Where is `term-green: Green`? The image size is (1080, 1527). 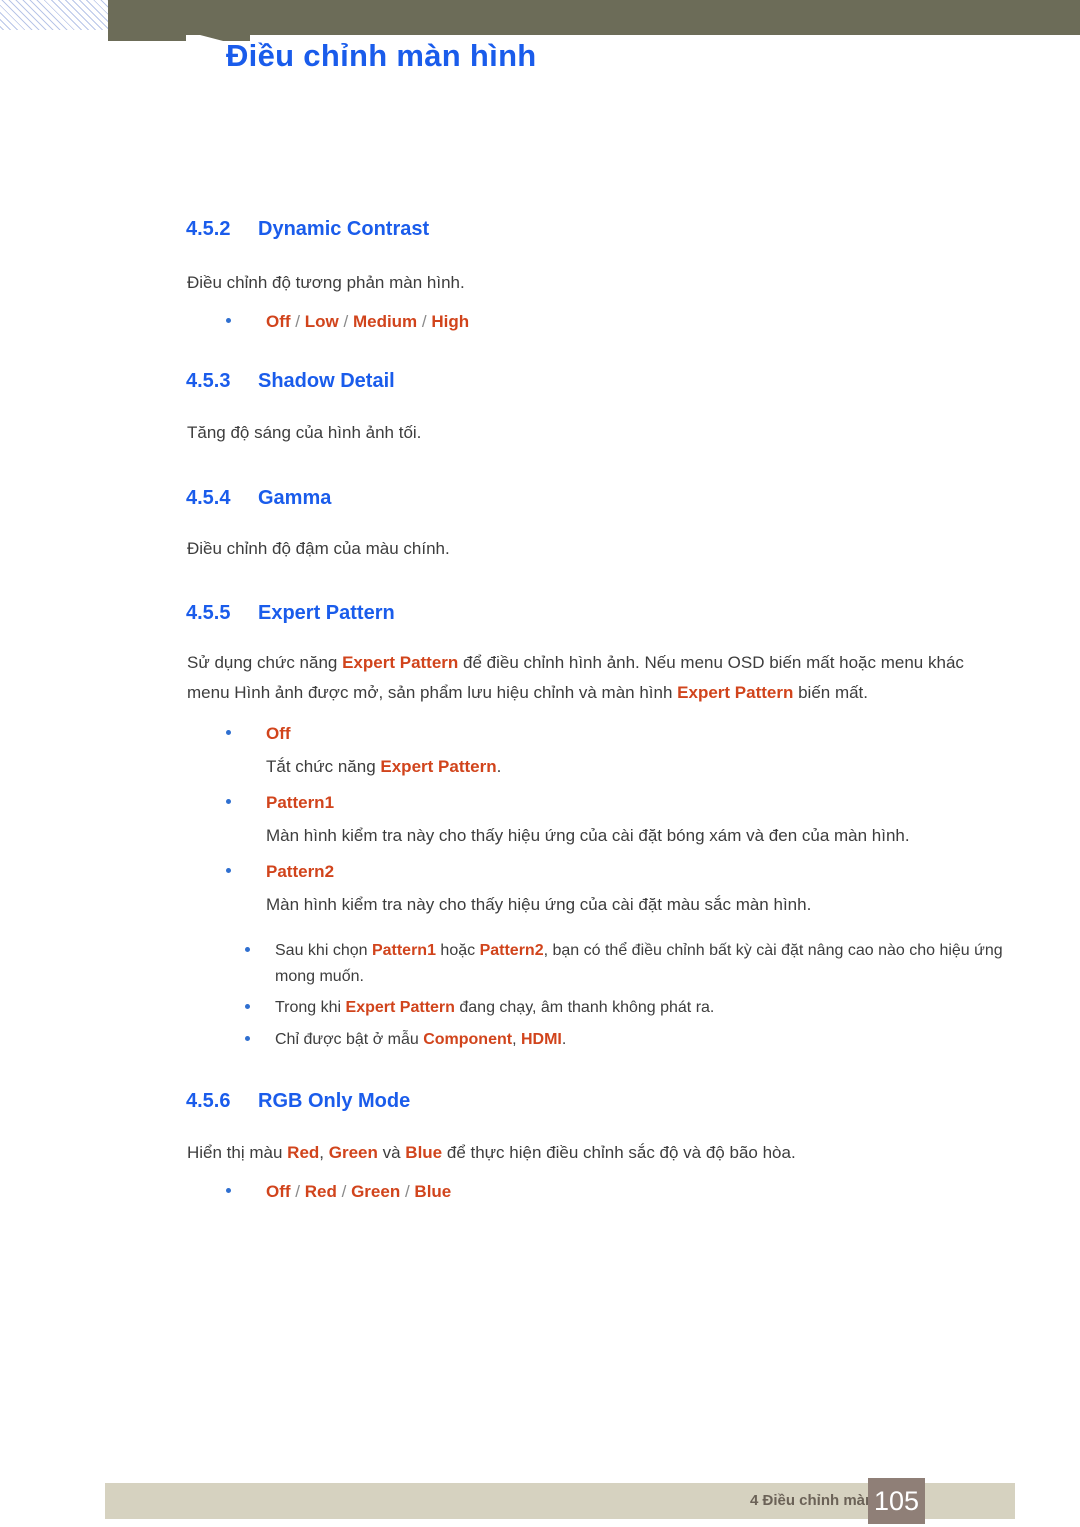 term-green: Green is located at coordinates (353, 1152).